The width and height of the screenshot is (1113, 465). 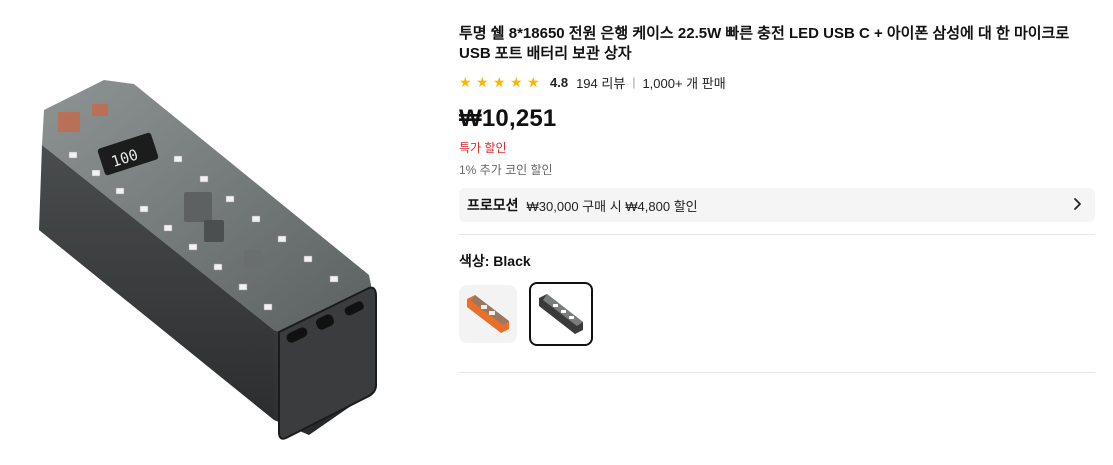 I want to click on rating-row: ★ ★ ★ ★ ★ 4.8 194 리뷰 | 1,000+ 개 판매, so click(x=777, y=82).